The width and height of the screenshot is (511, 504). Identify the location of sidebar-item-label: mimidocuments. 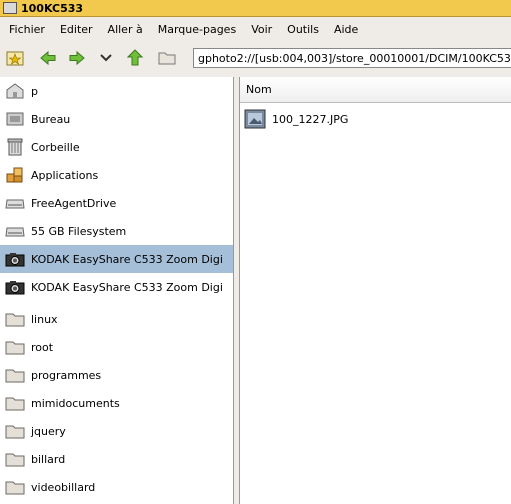
(75, 403).